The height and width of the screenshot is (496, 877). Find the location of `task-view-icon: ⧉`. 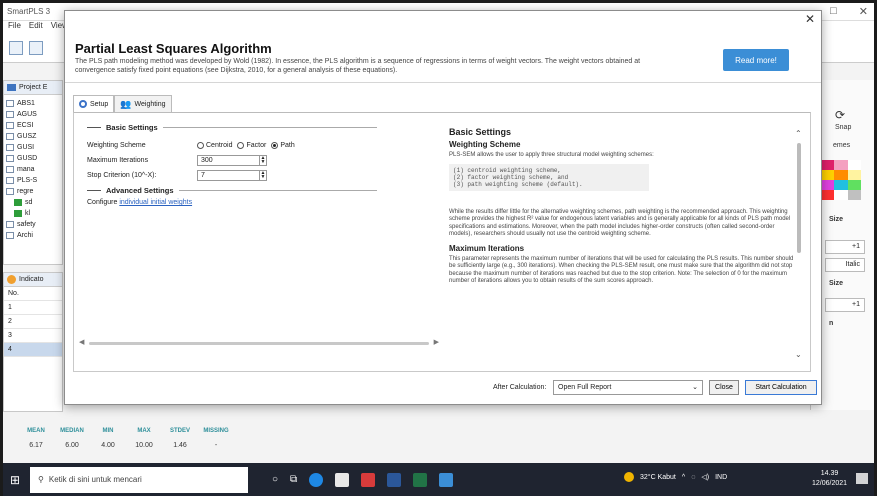

task-view-icon: ⧉ is located at coordinates (293, 479).